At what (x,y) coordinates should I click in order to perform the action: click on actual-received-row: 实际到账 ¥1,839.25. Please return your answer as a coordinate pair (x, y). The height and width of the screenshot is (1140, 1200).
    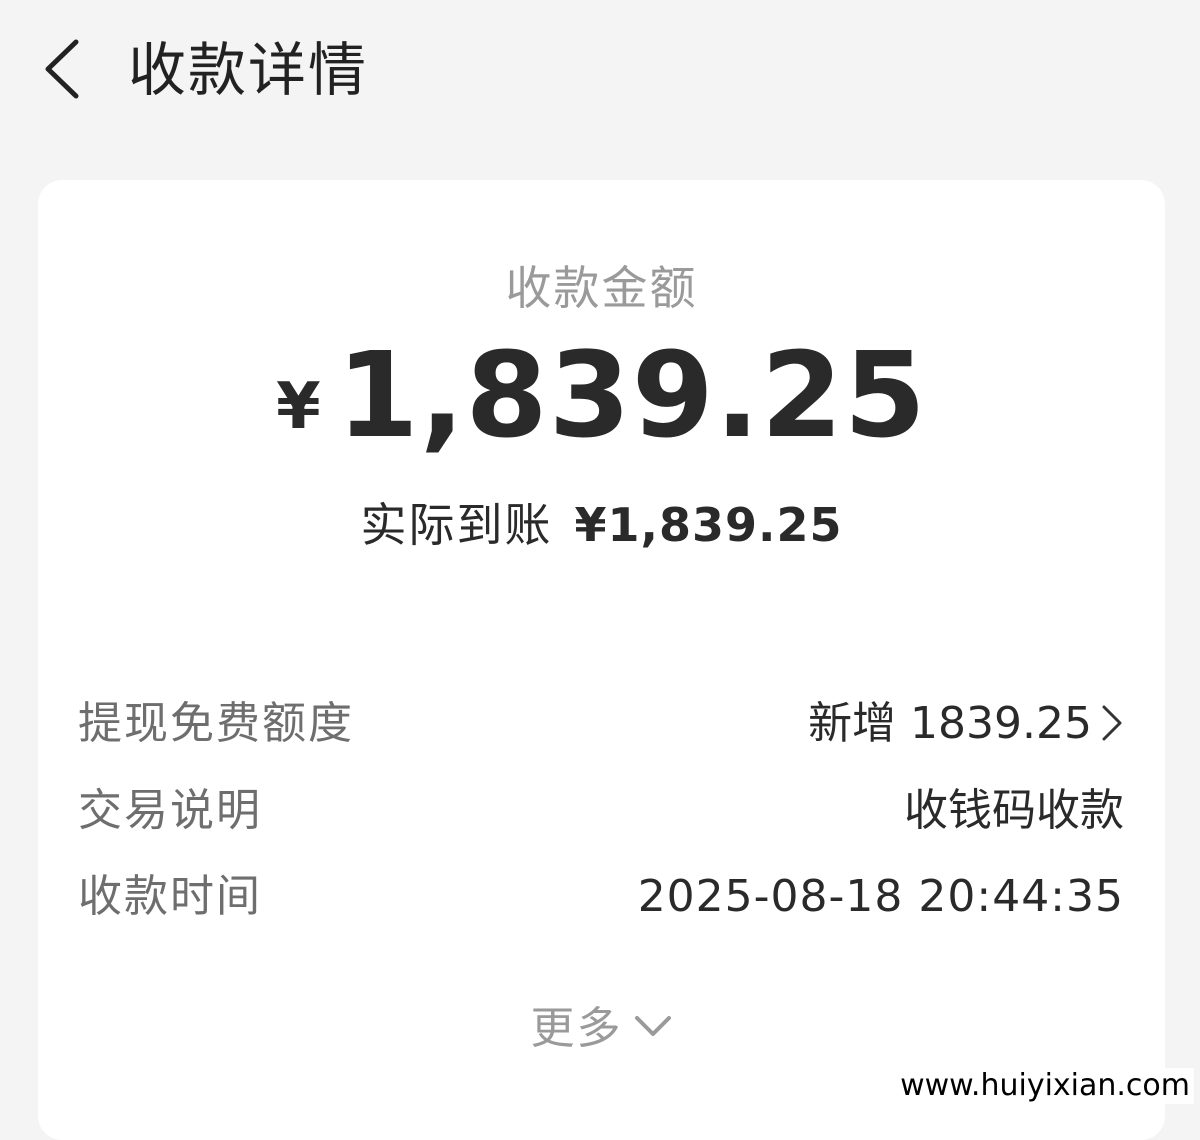
    Looking at the image, I should click on (601, 525).